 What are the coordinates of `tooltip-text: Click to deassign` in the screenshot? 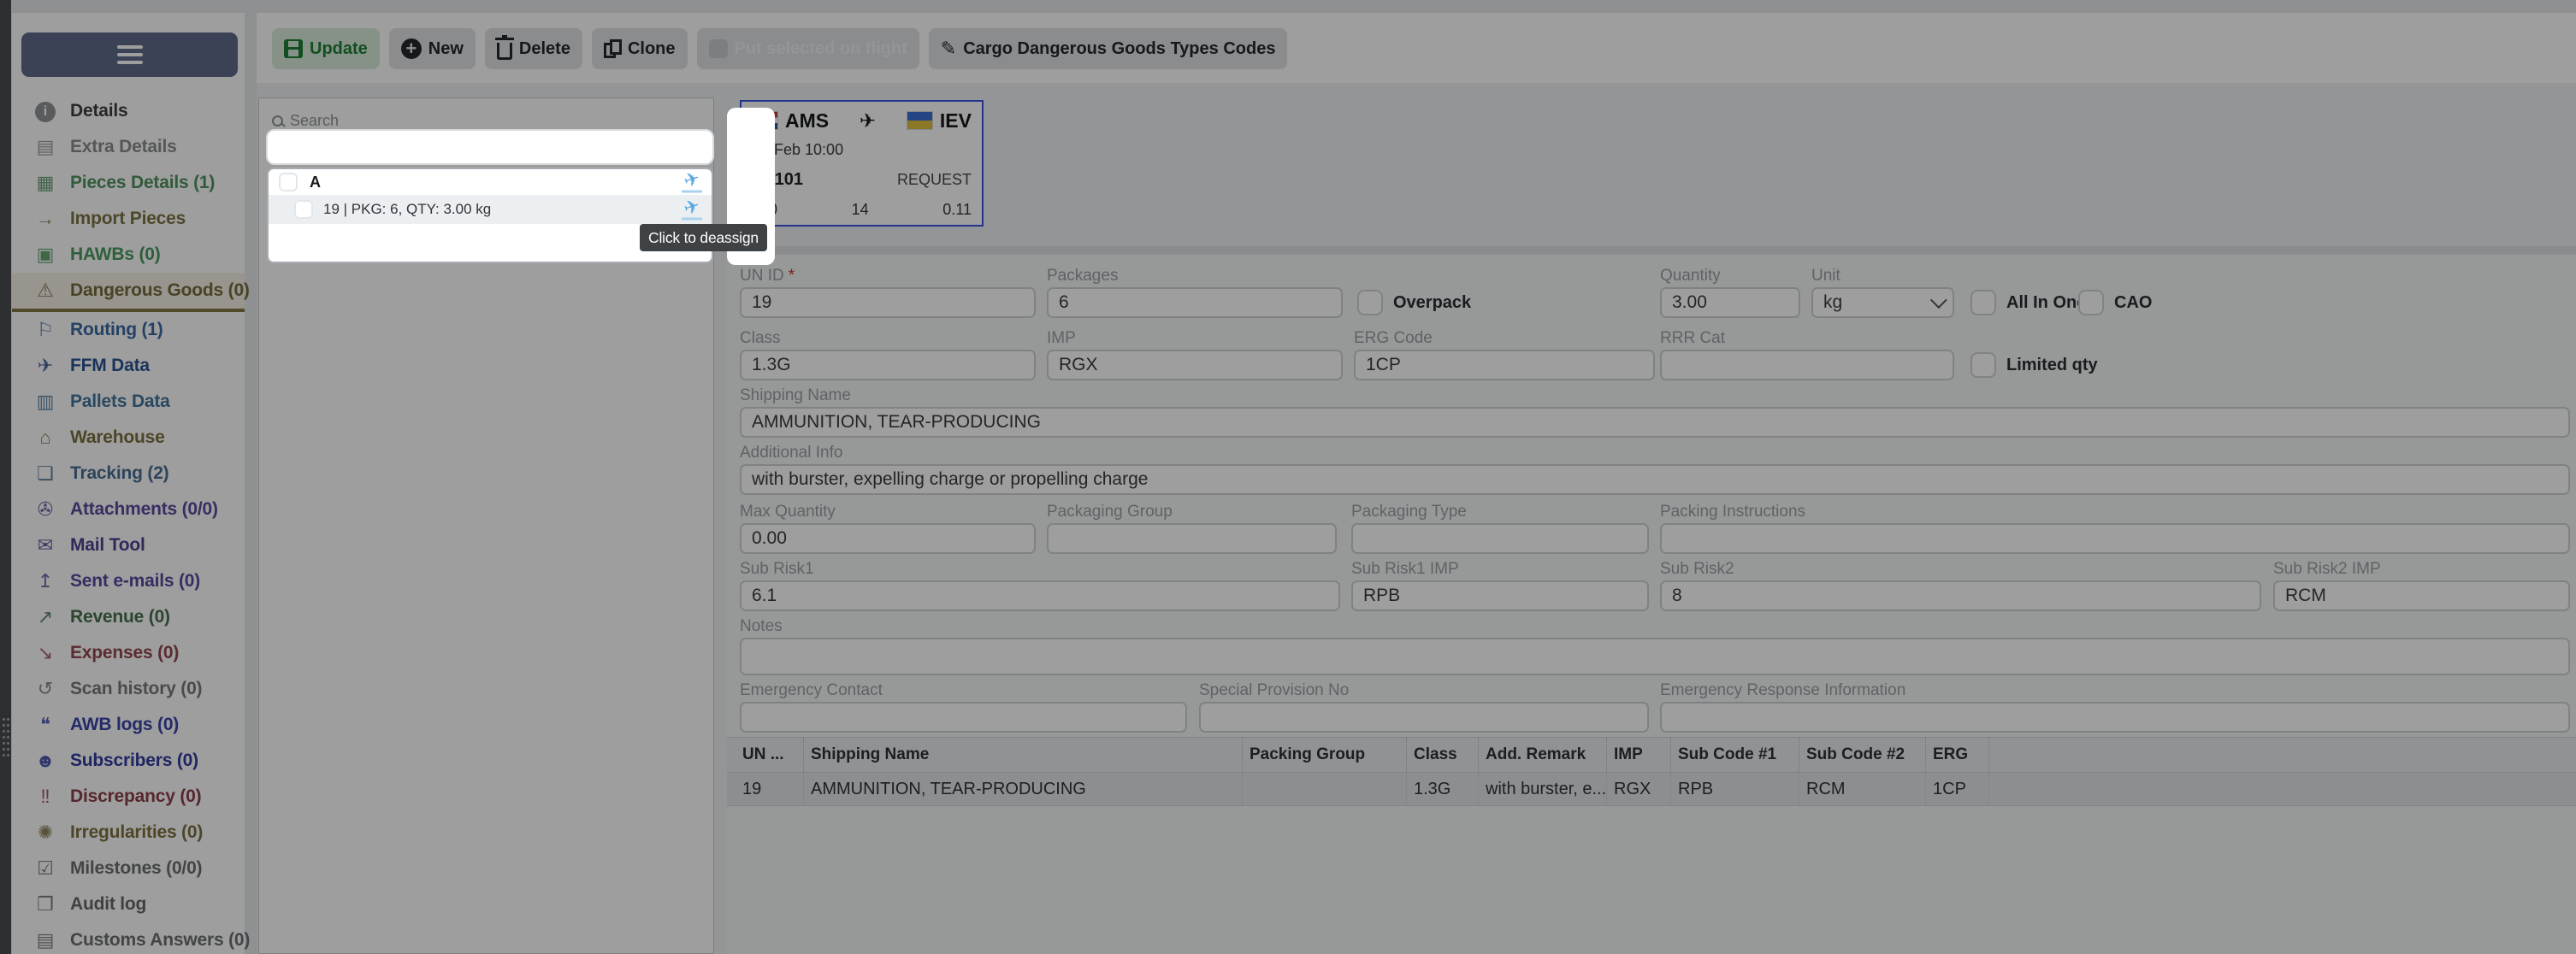 It's located at (703, 237).